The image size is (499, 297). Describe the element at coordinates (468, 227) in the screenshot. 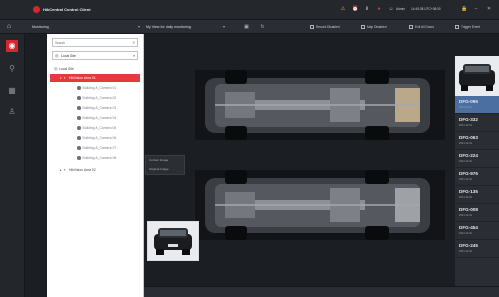

I see `plate-number: DFG-454` at that location.